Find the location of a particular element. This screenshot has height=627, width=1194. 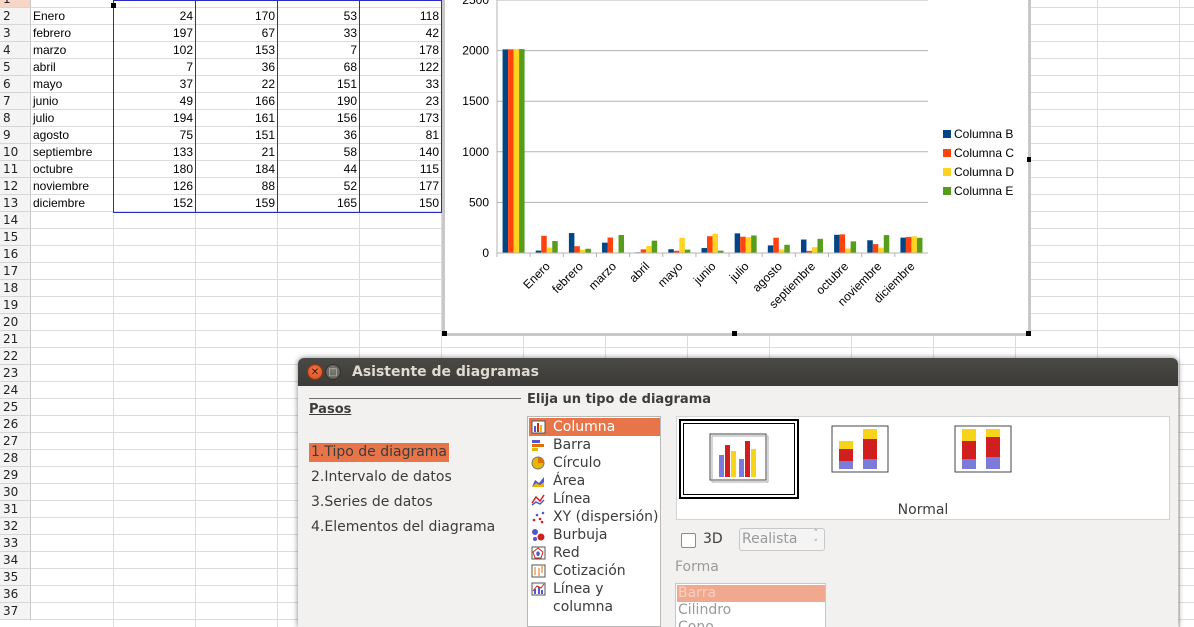

close-button: ✕ is located at coordinates (315, 372).